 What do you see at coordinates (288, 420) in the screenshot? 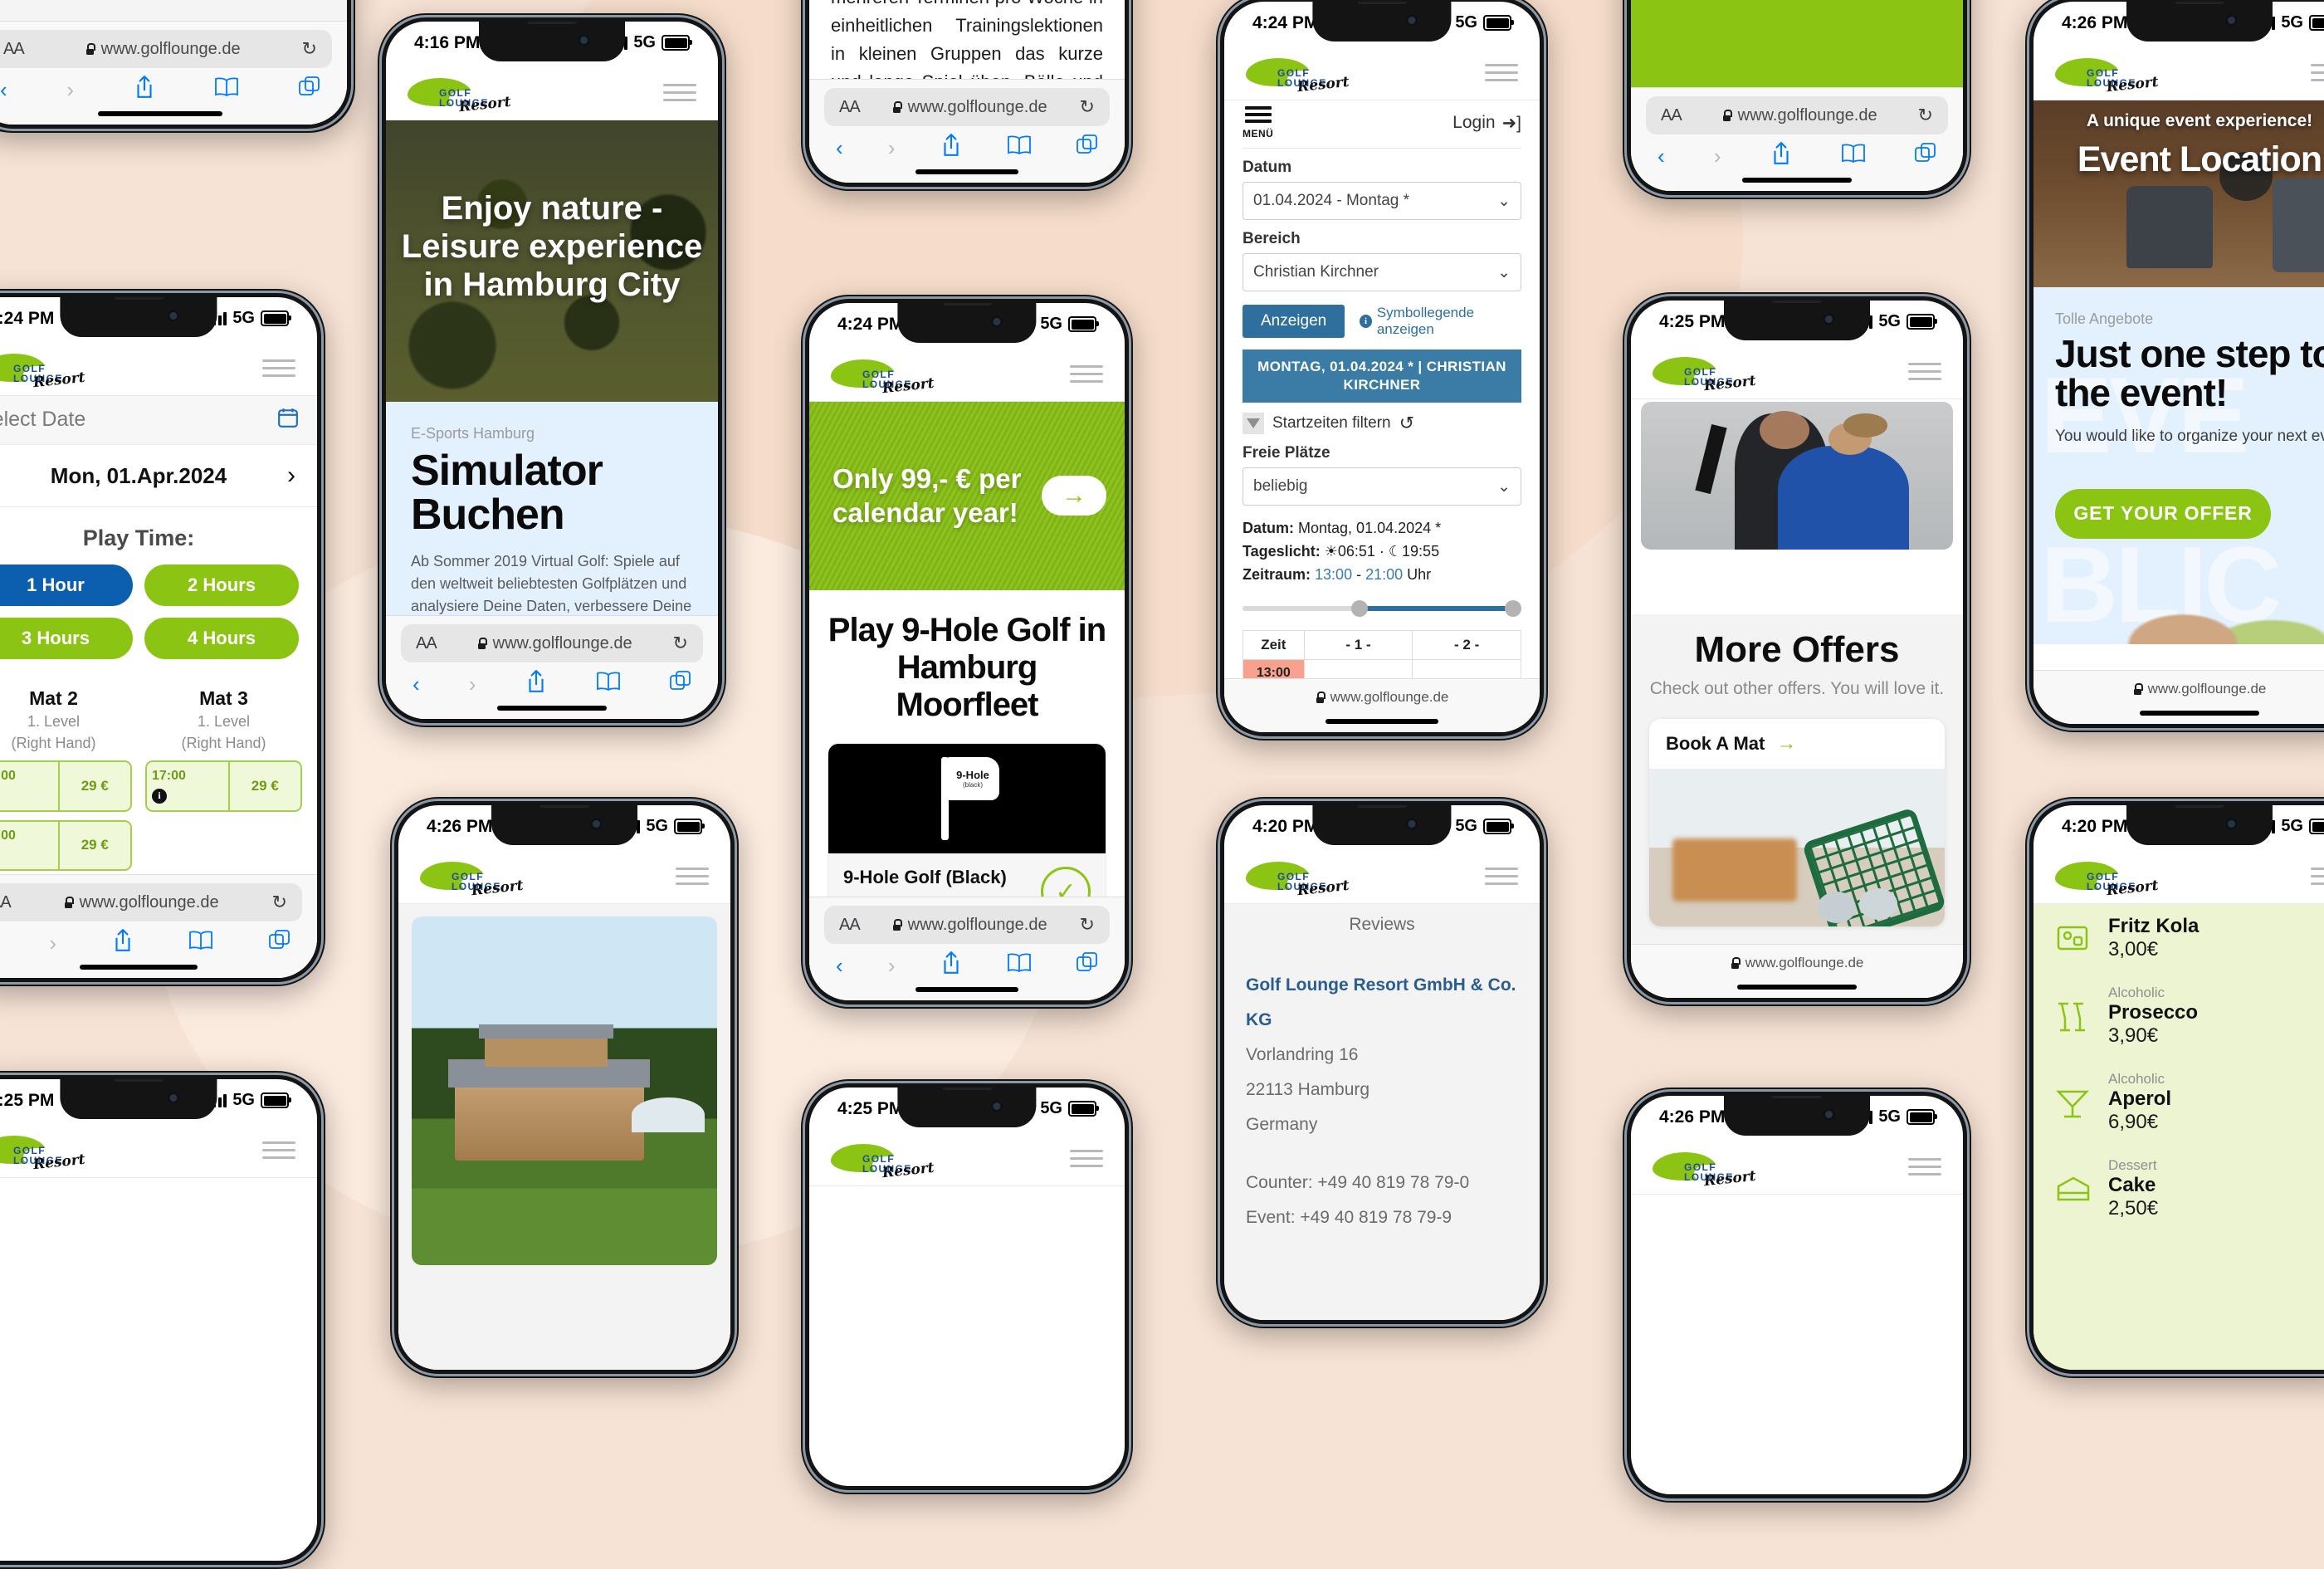
I see `calendar-icon` at bounding box center [288, 420].